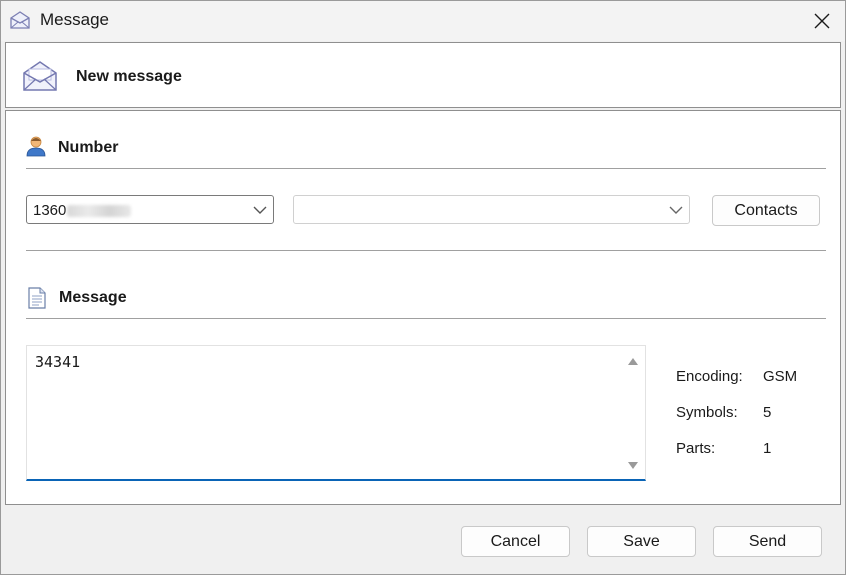 The image size is (846, 575). Describe the element at coordinates (58, 362) in the screenshot. I see `message-text: 34341` at that location.